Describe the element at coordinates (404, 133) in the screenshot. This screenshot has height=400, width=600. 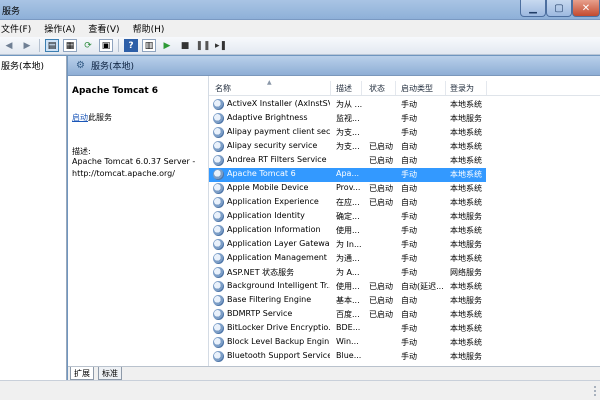
I see `table-row: Alipay payment client sec... 为支... 手动 本地系统` at that location.